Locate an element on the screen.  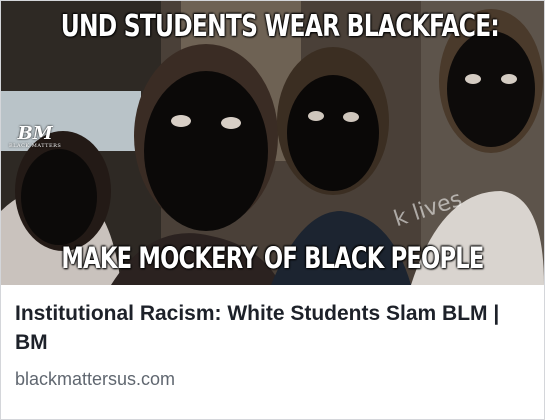
bm-logo: BM BLACK MATTERS is located at coordinates (35, 136).